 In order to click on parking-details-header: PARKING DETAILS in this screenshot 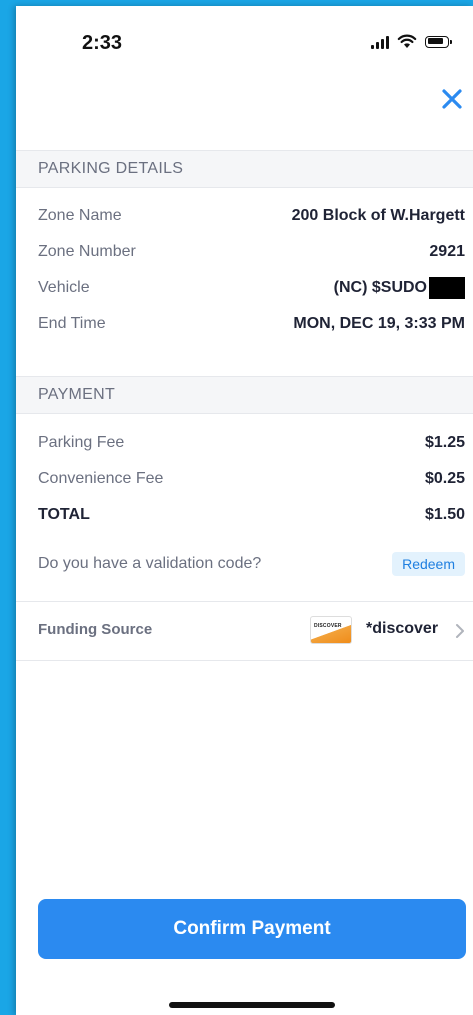, I will do `click(244, 169)`.